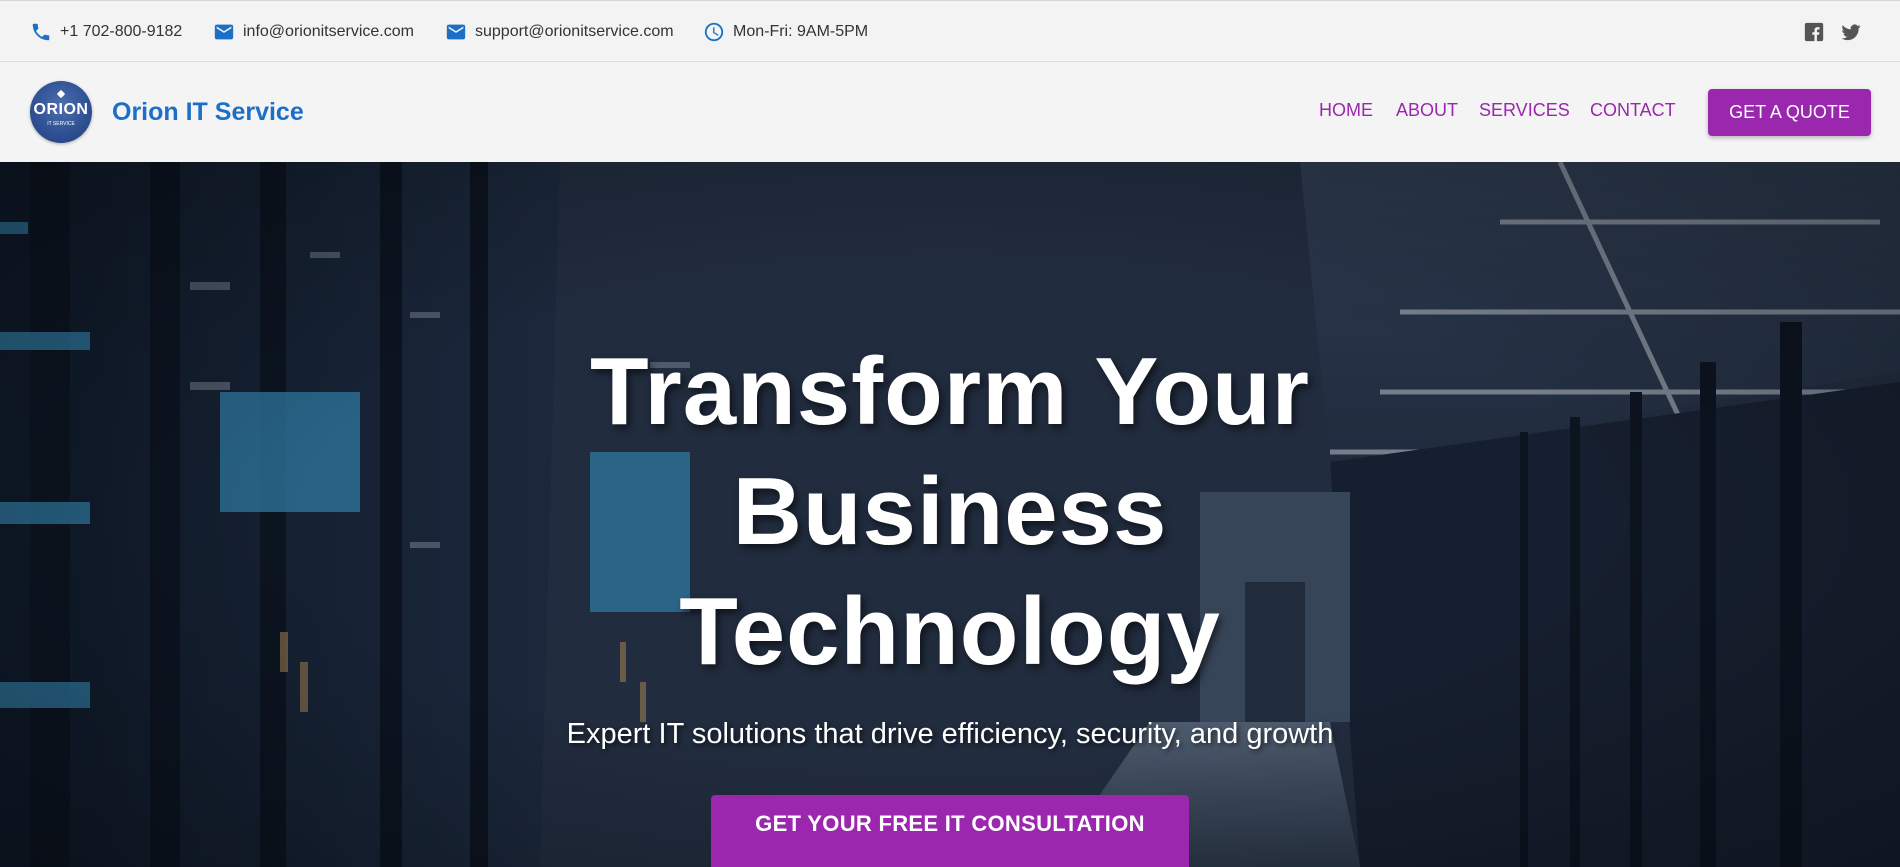 This screenshot has width=1900, height=867. Describe the element at coordinates (121, 31) in the screenshot. I see `phone-number: +1 702-800-9182` at that location.